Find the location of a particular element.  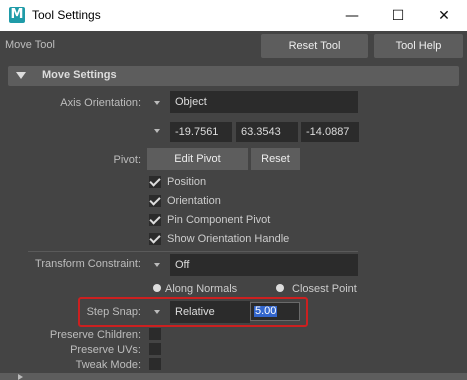

preserve-children-label: Preserve Children: is located at coordinates (95, 335).